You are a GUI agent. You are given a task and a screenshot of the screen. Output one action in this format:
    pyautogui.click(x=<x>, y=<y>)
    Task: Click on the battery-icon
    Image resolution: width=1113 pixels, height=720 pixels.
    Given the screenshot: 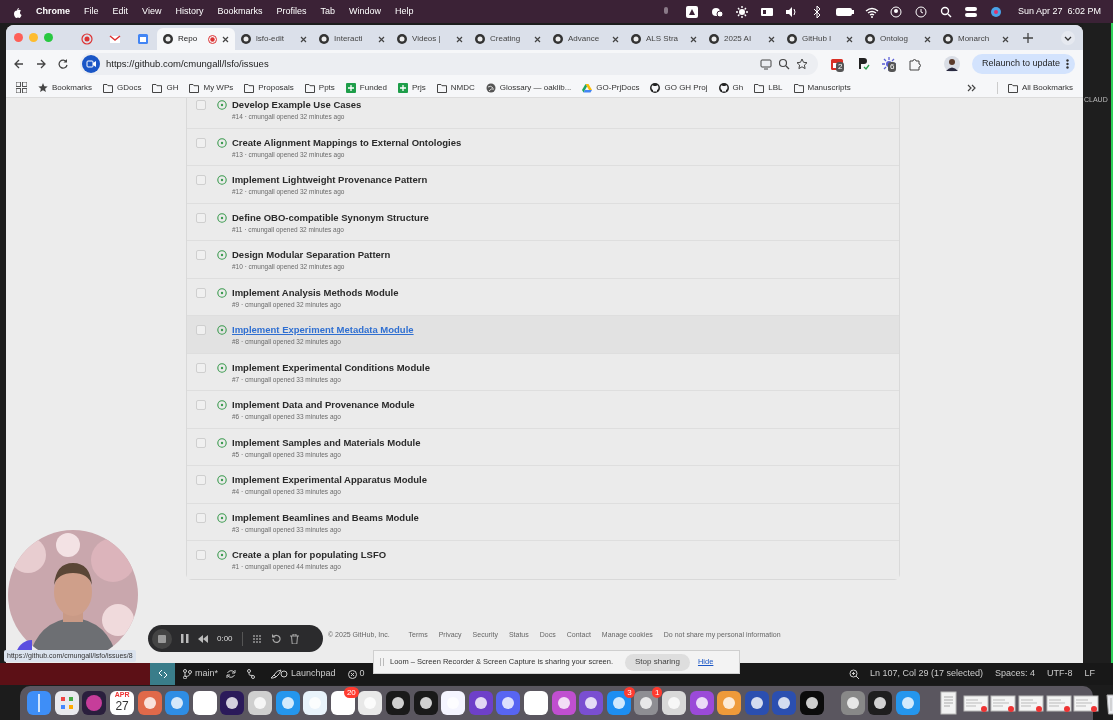 What is the action you would take?
    pyautogui.click(x=844, y=11)
    